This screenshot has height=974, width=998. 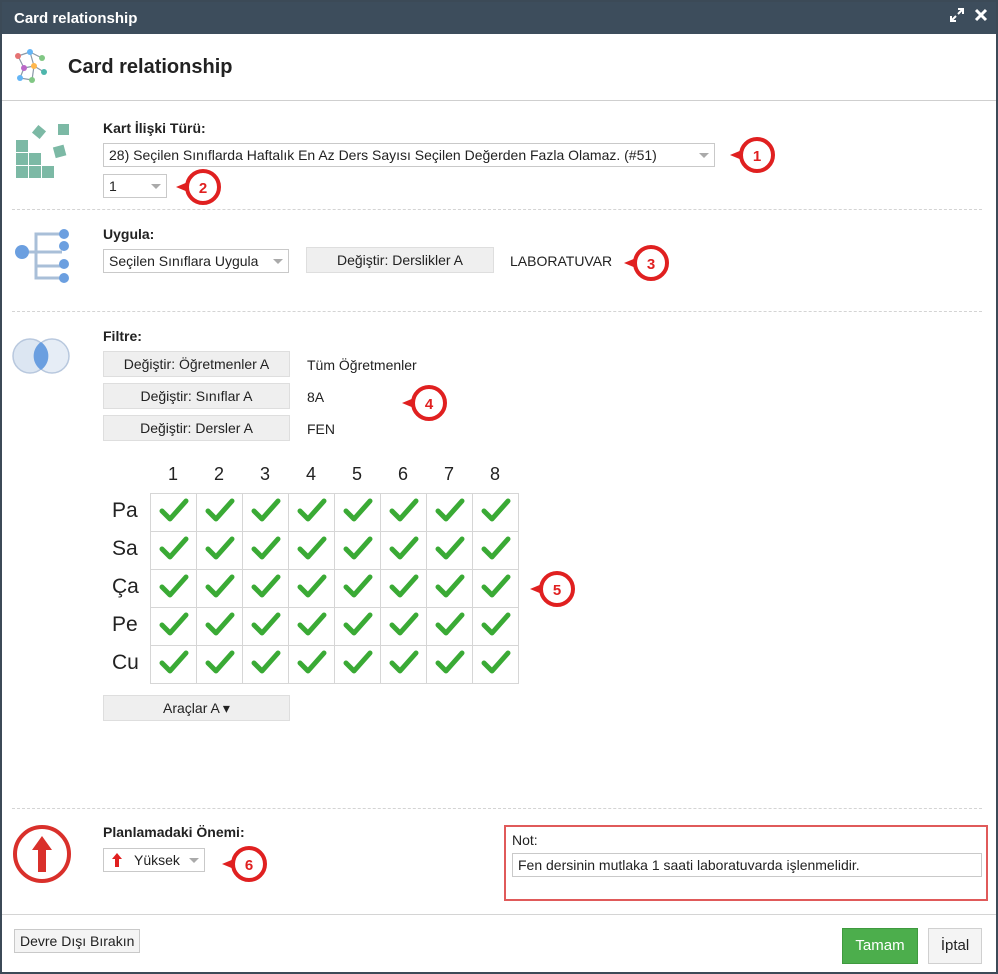 What do you see at coordinates (561, 261) in the screenshot?
I see `room-value: LABORATUVAR` at bounding box center [561, 261].